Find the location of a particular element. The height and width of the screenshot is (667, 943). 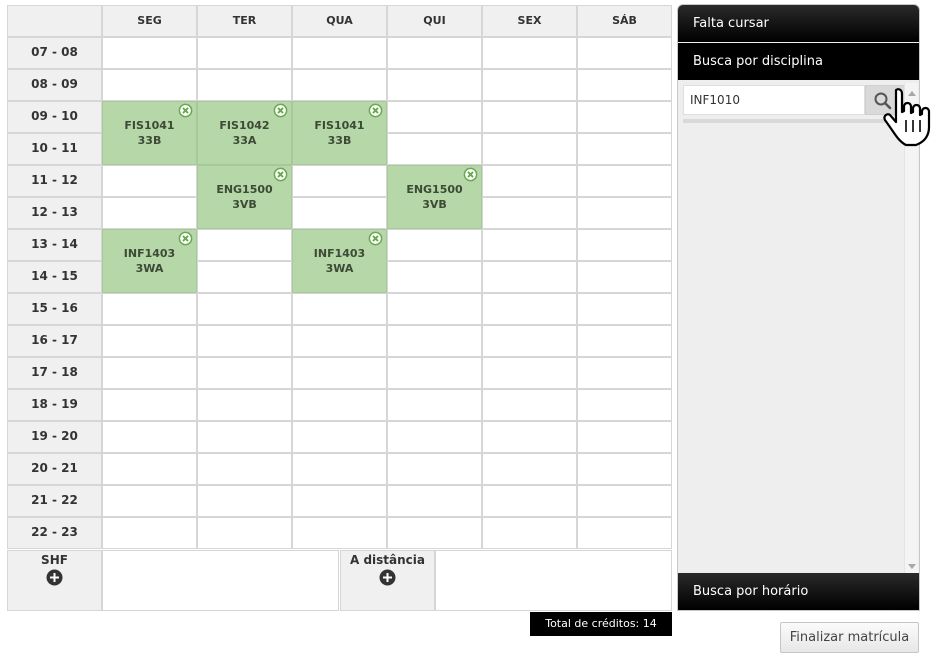

add-distance-icon is located at coordinates (387, 577).